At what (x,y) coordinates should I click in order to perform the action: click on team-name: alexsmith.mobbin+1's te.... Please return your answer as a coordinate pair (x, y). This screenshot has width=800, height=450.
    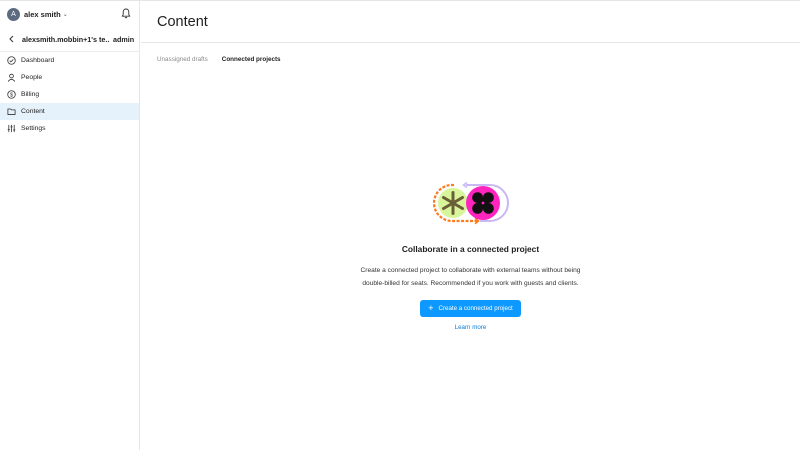
    Looking at the image, I should click on (65, 39).